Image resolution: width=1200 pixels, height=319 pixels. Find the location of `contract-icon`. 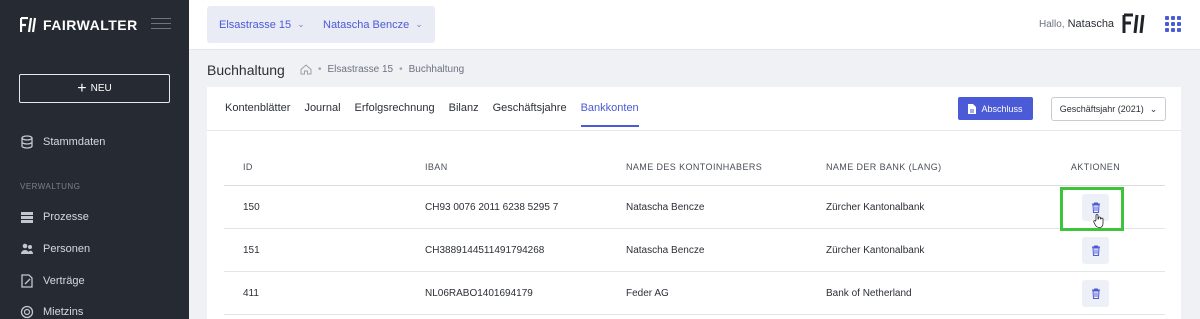

contract-icon is located at coordinates (27, 281).